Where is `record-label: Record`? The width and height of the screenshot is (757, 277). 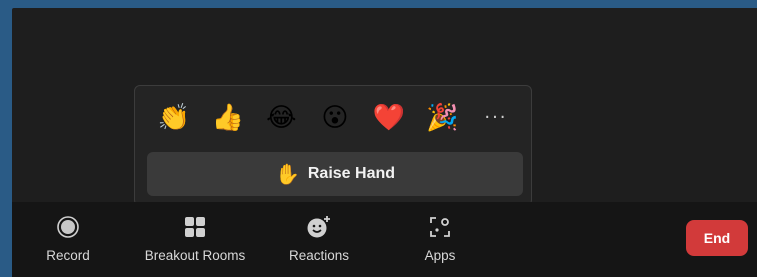 record-label: Record is located at coordinates (68, 255).